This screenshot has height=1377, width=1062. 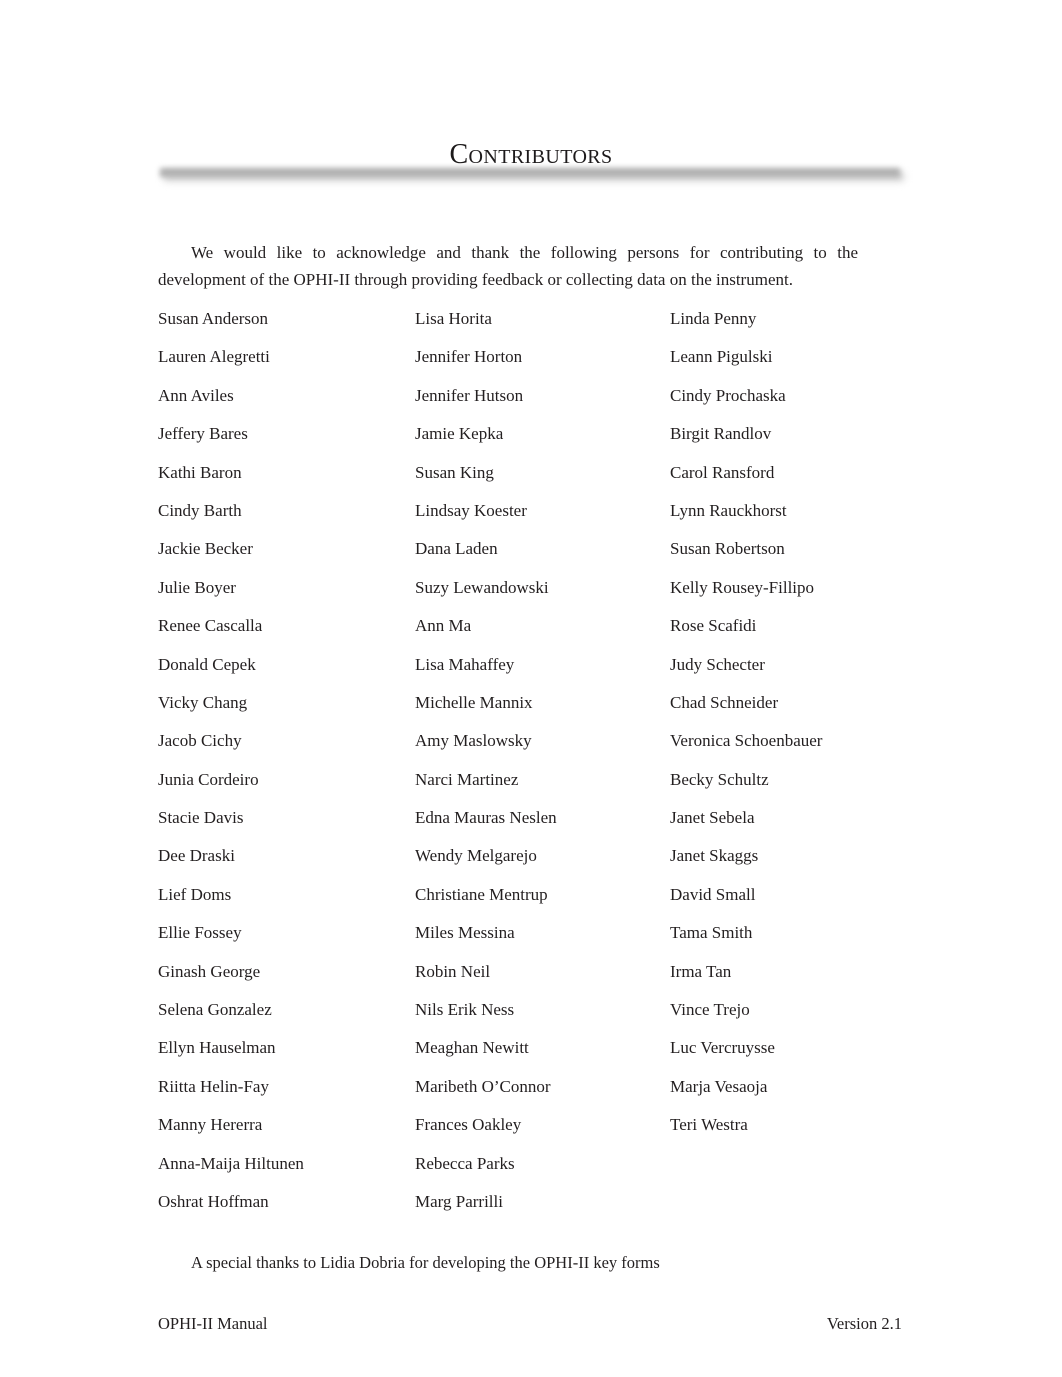 What do you see at coordinates (203, 434) in the screenshot?
I see `contributor-name: Jeffery Bares` at bounding box center [203, 434].